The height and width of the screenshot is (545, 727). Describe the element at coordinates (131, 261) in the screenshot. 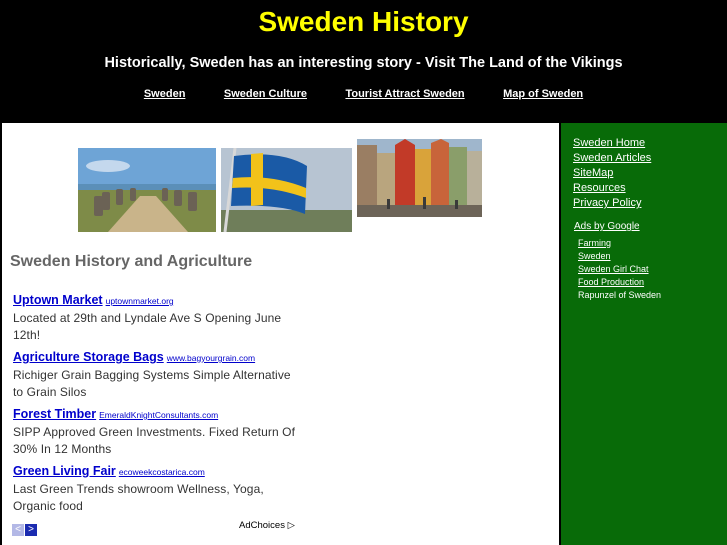

I see `section-heading: Sweden History and Agriculture` at that location.